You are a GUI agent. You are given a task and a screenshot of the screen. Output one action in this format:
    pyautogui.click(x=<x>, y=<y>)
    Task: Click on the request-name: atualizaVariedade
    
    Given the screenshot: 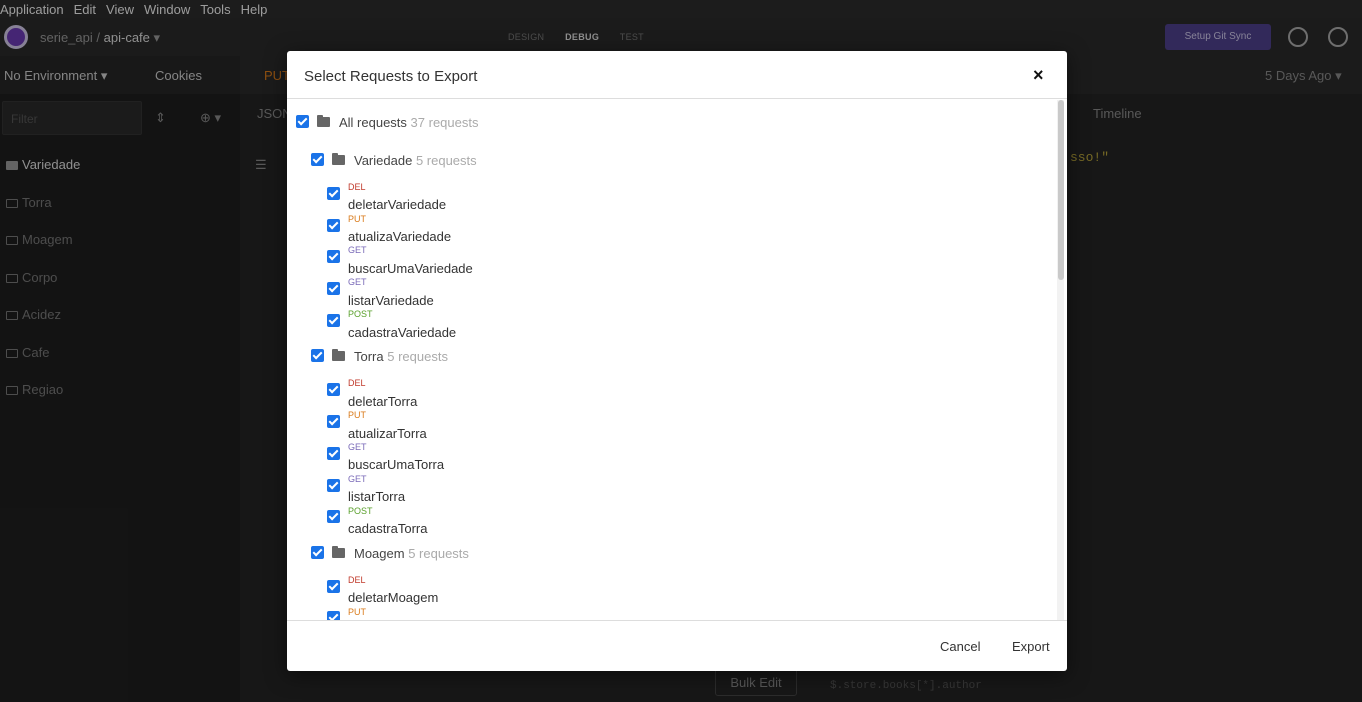 What is the action you would take?
    pyautogui.click(x=400, y=236)
    